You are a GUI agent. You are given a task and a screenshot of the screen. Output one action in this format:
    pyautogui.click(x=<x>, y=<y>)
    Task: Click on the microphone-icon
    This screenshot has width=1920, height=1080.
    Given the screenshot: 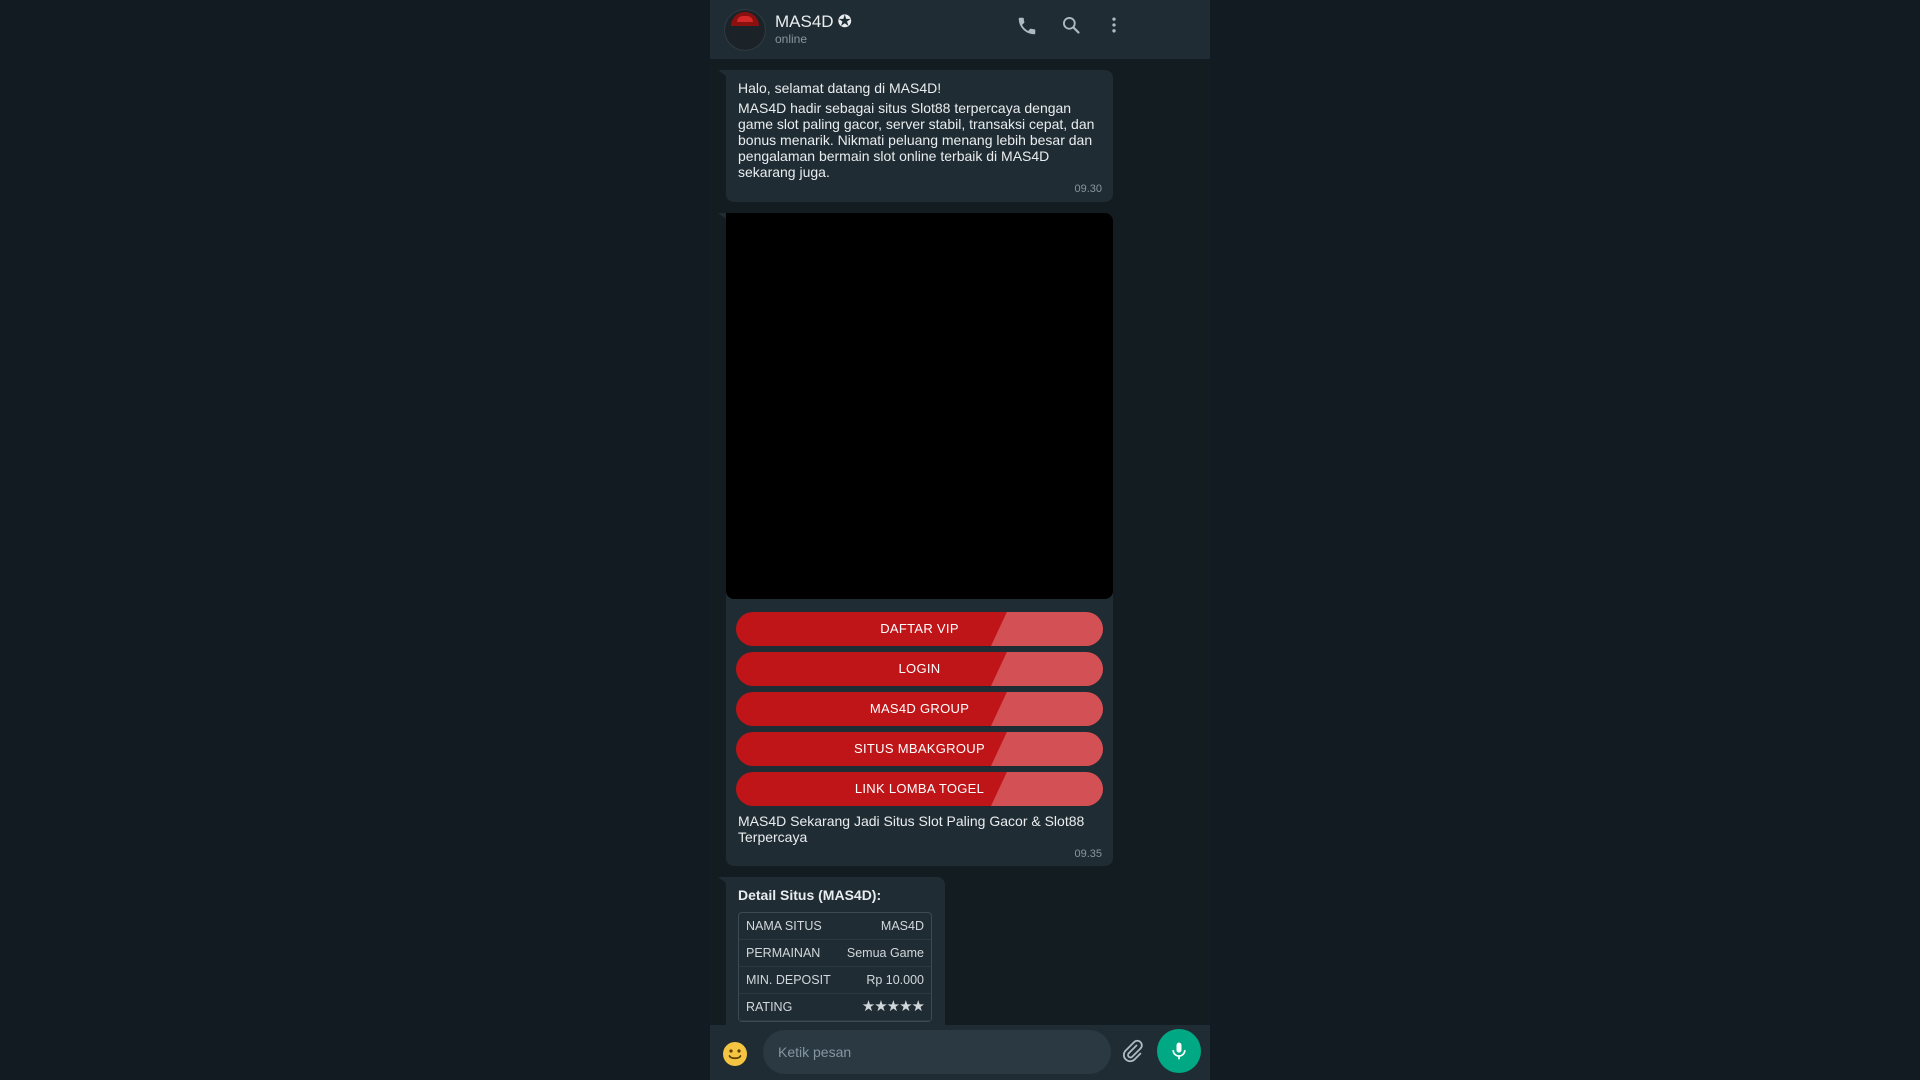 What is the action you would take?
    pyautogui.click(x=1179, y=1051)
    